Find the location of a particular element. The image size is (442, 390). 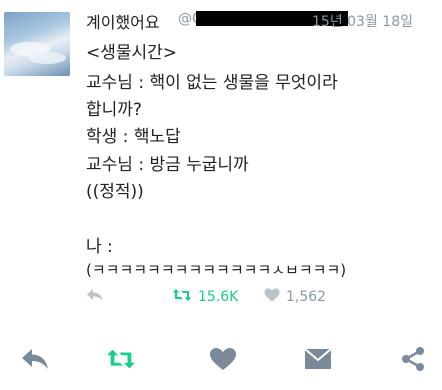

reply-button is located at coordinates (95, 297).